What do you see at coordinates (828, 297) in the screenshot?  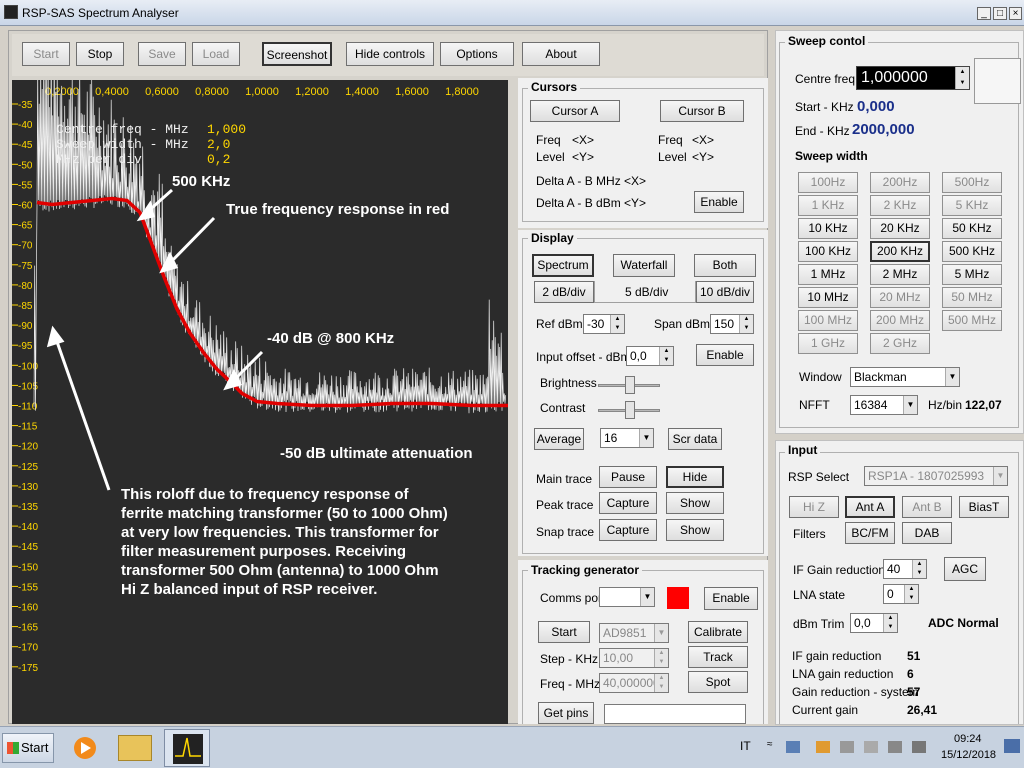 I see `sweep-width-10mhz: 10 MHz` at bounding box center [828, 297].